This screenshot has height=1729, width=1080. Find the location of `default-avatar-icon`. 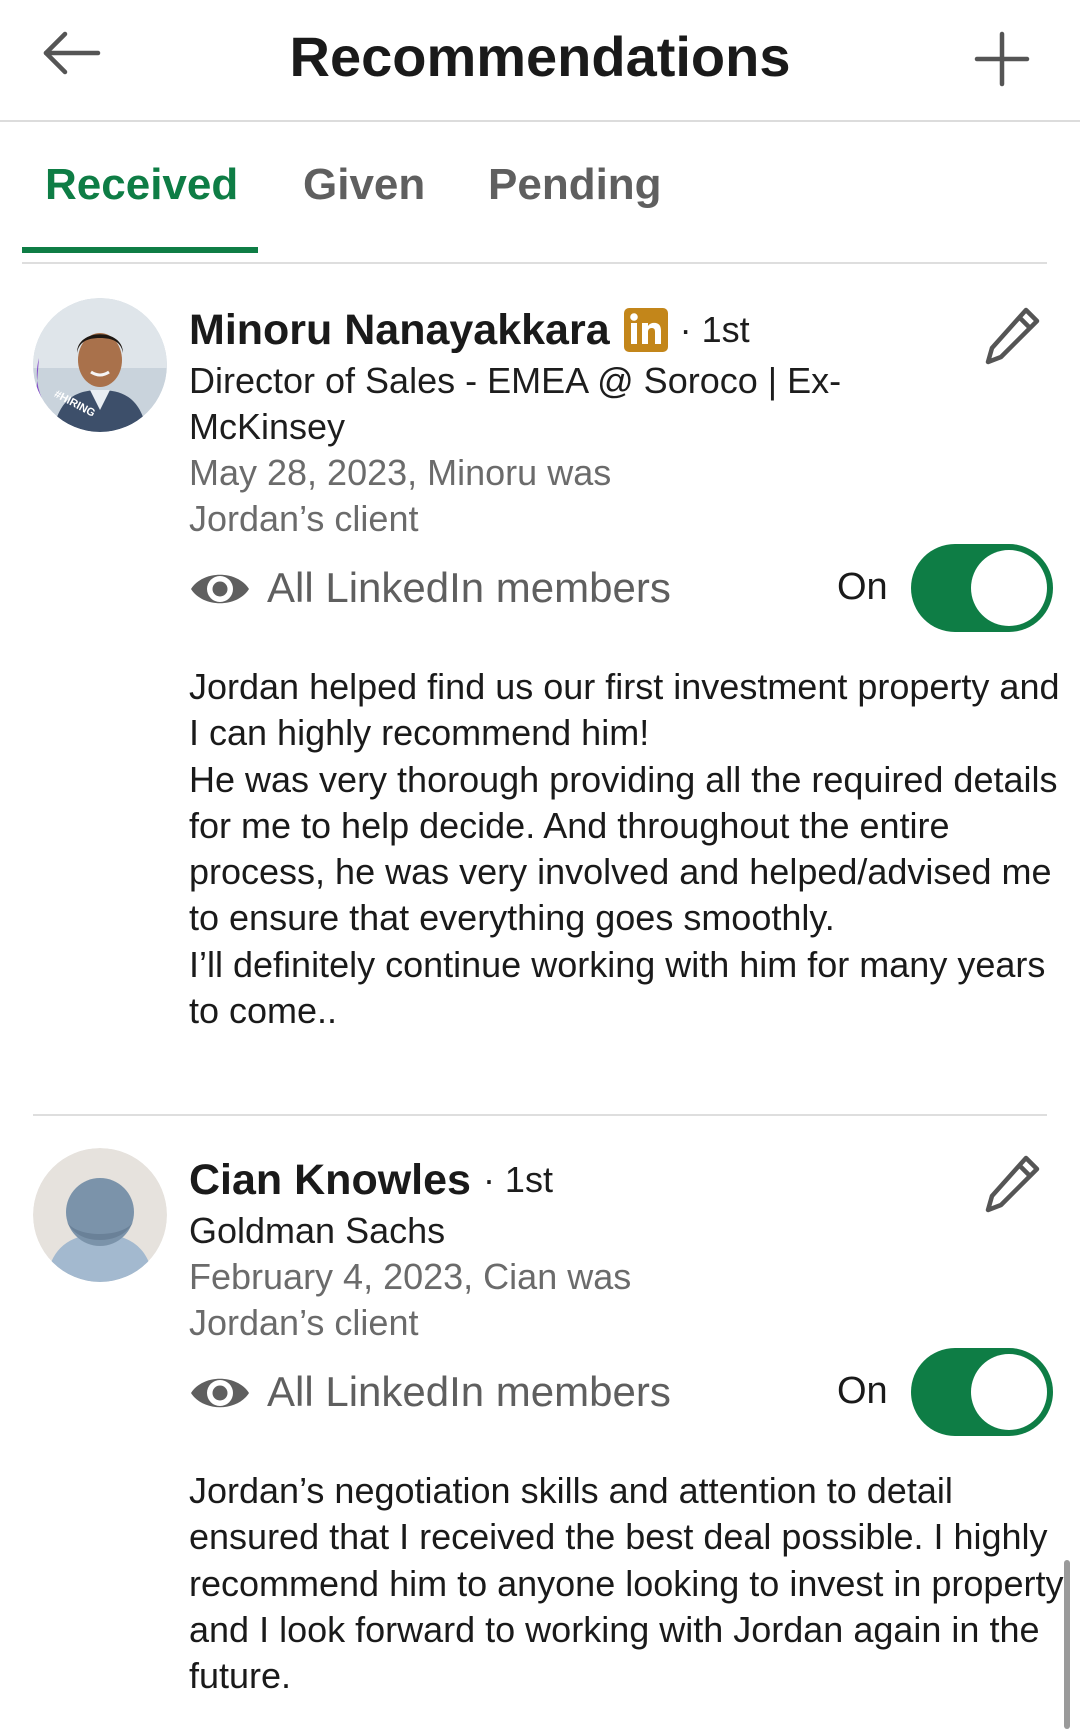

default-avatar-icon is located at coordinates (100, 1215).